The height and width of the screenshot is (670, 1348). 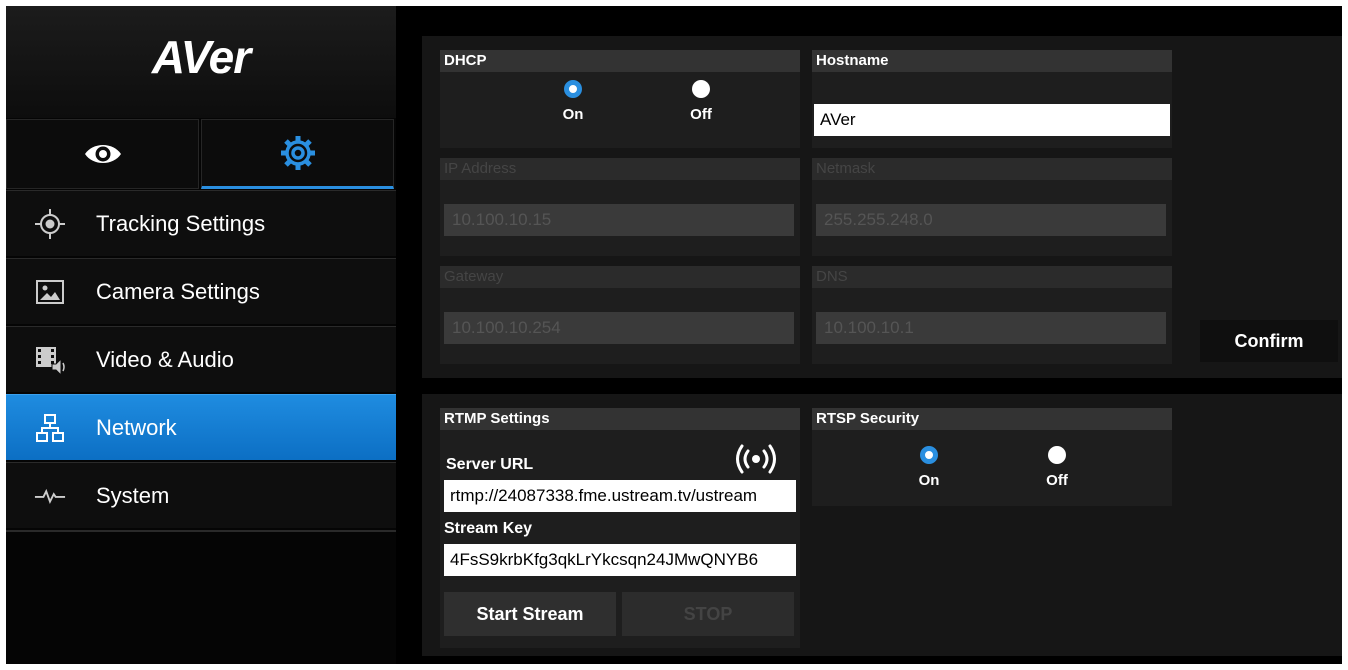 I want to click on dhcp-panel: DHCP On Off, so click(x=620, y=99).